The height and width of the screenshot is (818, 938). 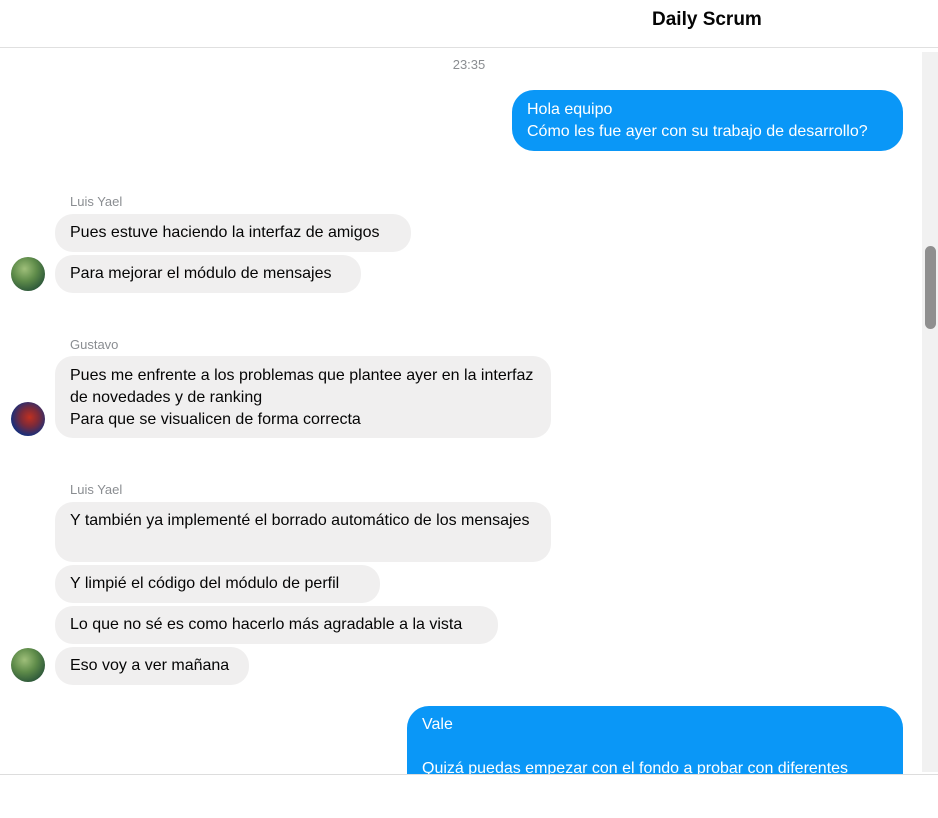 What do you see at coordinates (94, 344) in the screenshot?
I see `sender-name: Gustavo` at bounding box center [94, 344].